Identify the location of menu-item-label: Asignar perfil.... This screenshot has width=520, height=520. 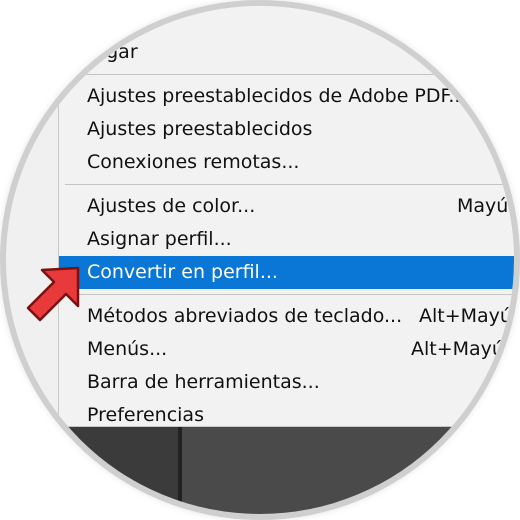
(159, 239).